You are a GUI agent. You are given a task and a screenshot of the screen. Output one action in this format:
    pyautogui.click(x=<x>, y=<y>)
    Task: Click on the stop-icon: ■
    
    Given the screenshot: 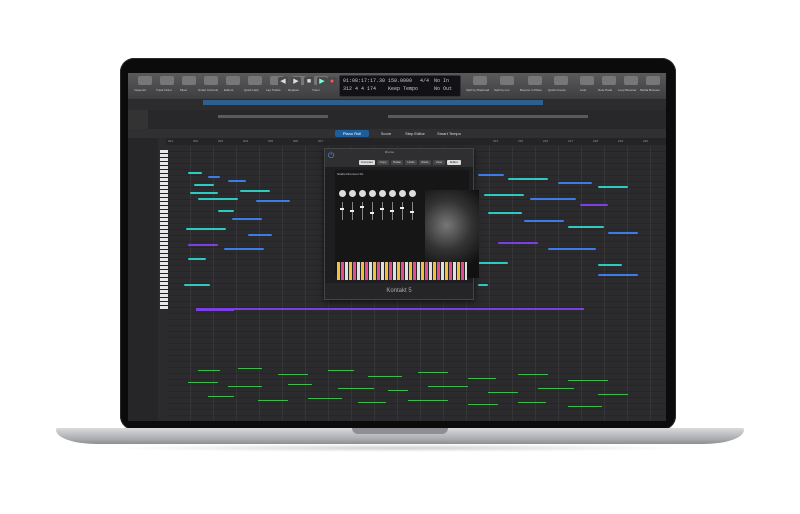 What is the action you would take?
    pyautogui.click(x=309, y=82)
    